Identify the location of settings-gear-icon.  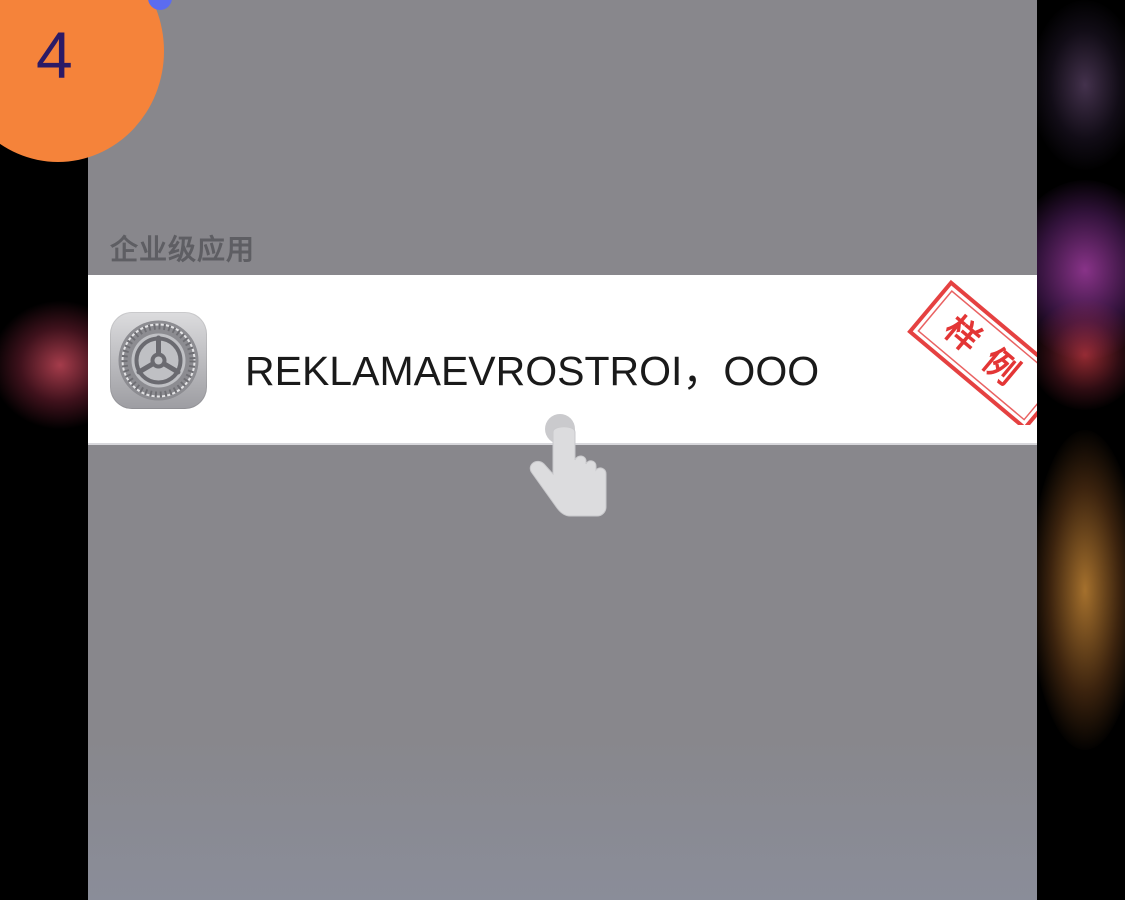
(158, 360).